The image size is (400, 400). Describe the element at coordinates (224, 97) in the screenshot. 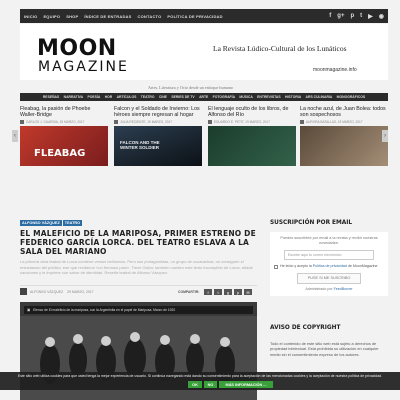

I see `cat-fotografia: FOTOGRAFÍA` at that location.